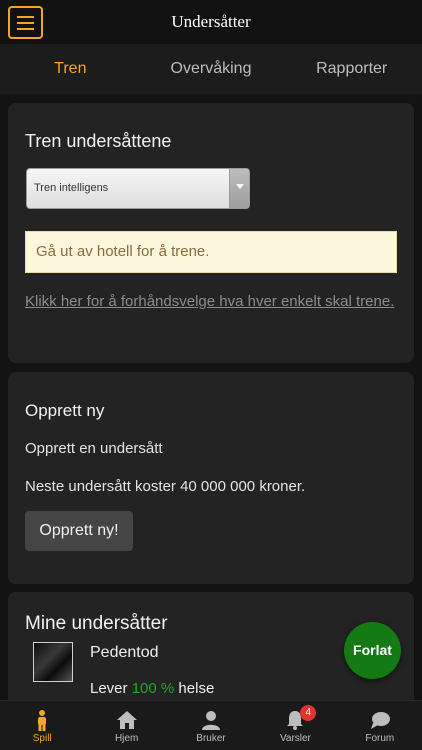 The width and height of the screenshot is (422, 750). I want to click on bottom-nav: Spill Hjem Bruker 4 Varsler Forum, so click(211, 725).